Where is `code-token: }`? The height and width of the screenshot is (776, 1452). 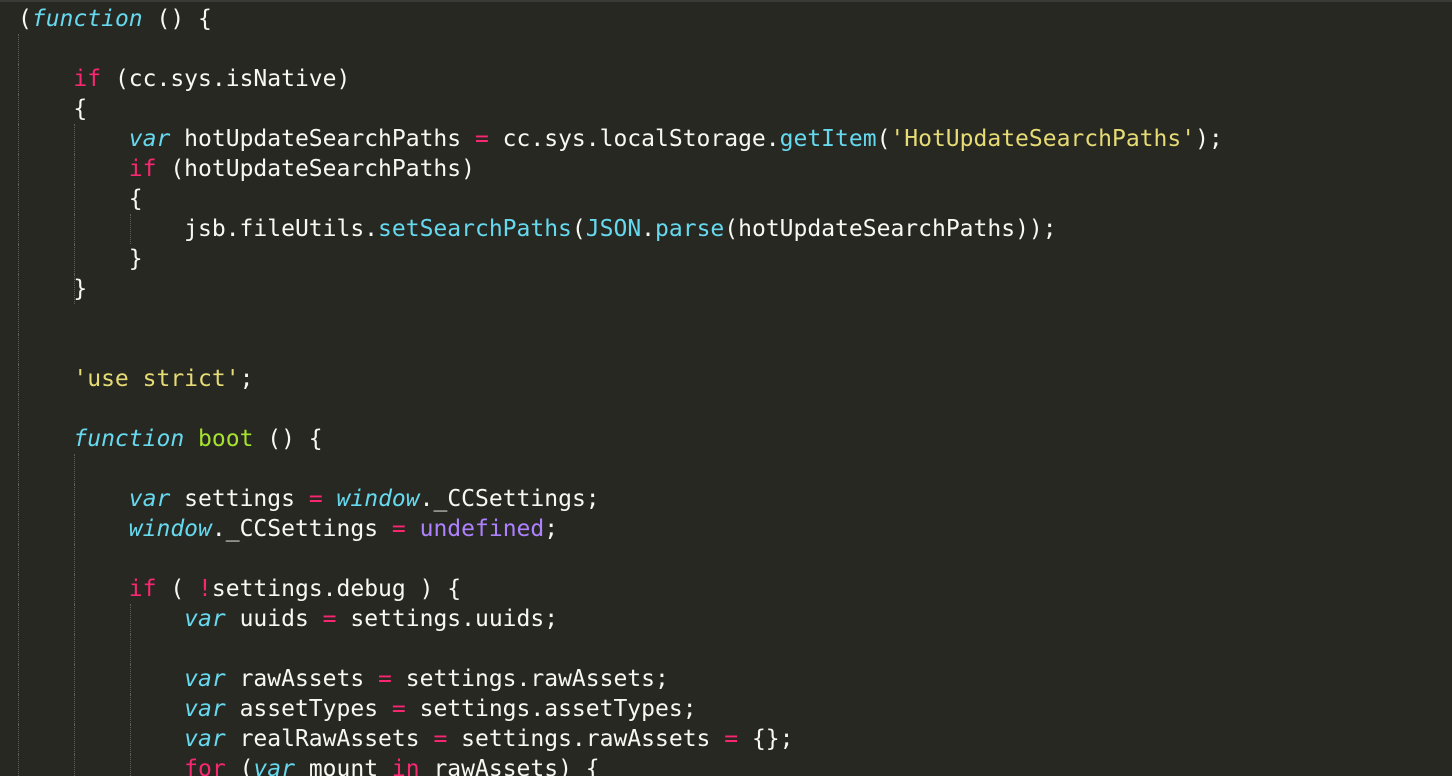 code-token: } is located at coordinates (135, 259).